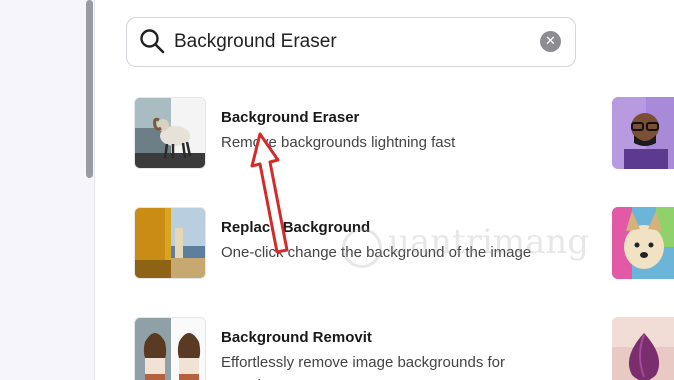  Describe the element at coordinates (152, 41) in the screenshot. I see `search-icon` at that location.